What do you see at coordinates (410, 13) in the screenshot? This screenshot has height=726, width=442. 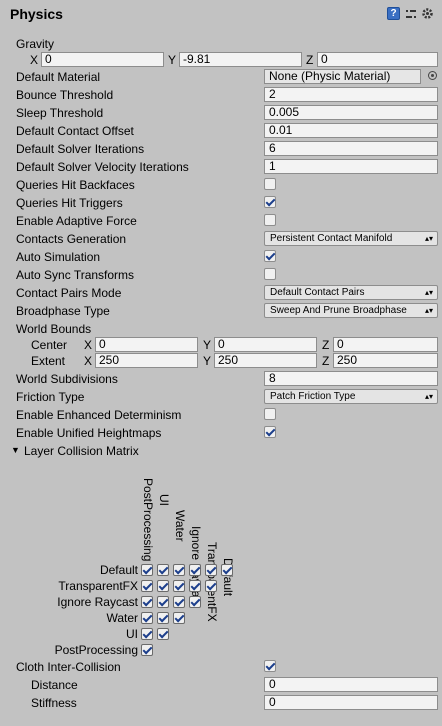 I see `preset-icon` at bounding box center [410, 13].